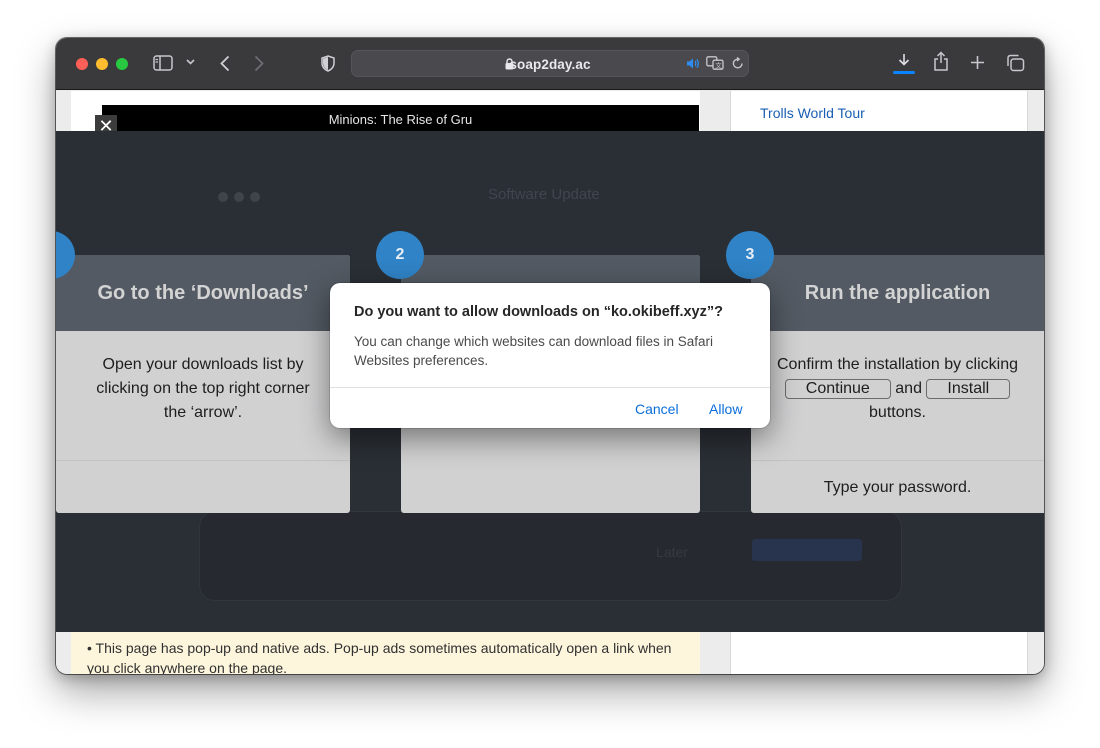  I want to click on step-3-line: buttons., so click(897, 412).